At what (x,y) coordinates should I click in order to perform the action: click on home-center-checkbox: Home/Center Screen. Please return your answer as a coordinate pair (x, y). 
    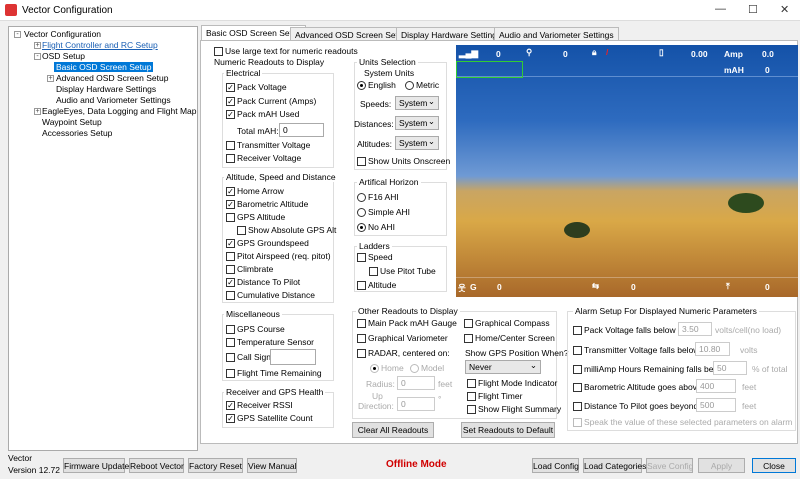
    Looking at the image, I should click on (509, 338).